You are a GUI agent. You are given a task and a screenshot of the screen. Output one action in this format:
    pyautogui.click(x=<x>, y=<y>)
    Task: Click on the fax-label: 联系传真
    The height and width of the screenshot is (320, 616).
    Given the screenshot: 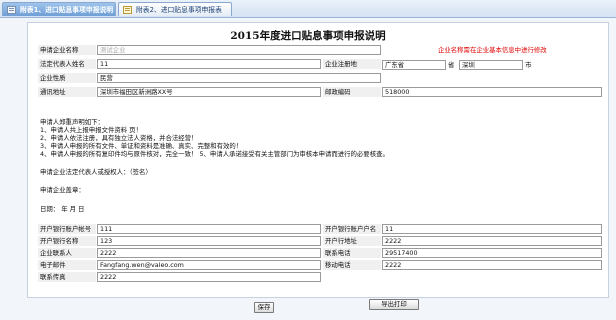 What is the action you would take?
    pyautogui.click(x=67, y=277)
    